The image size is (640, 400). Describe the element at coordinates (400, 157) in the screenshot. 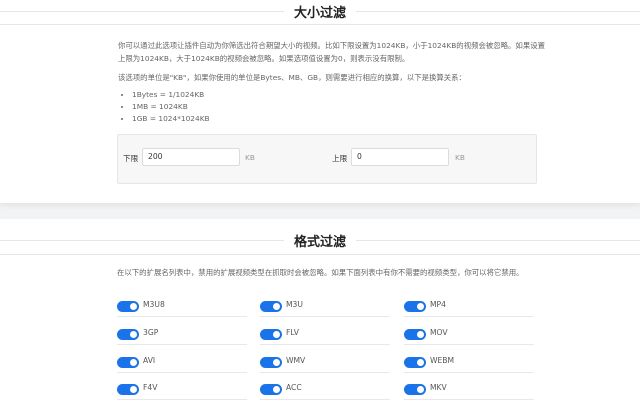

I see `upper-limit-input: 0` at that location.